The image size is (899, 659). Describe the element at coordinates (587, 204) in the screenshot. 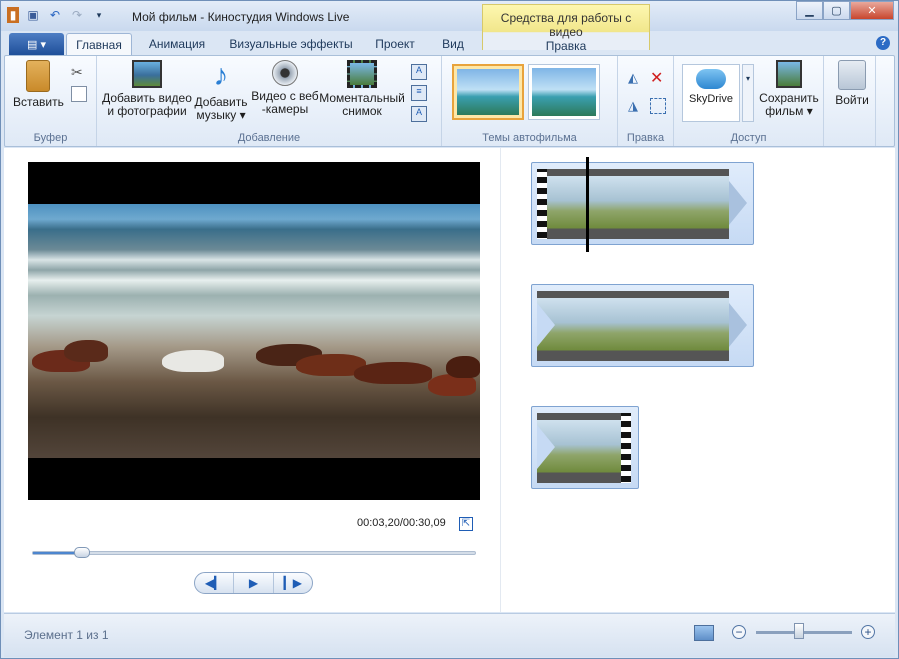

I see `playhead-marker` at that location.